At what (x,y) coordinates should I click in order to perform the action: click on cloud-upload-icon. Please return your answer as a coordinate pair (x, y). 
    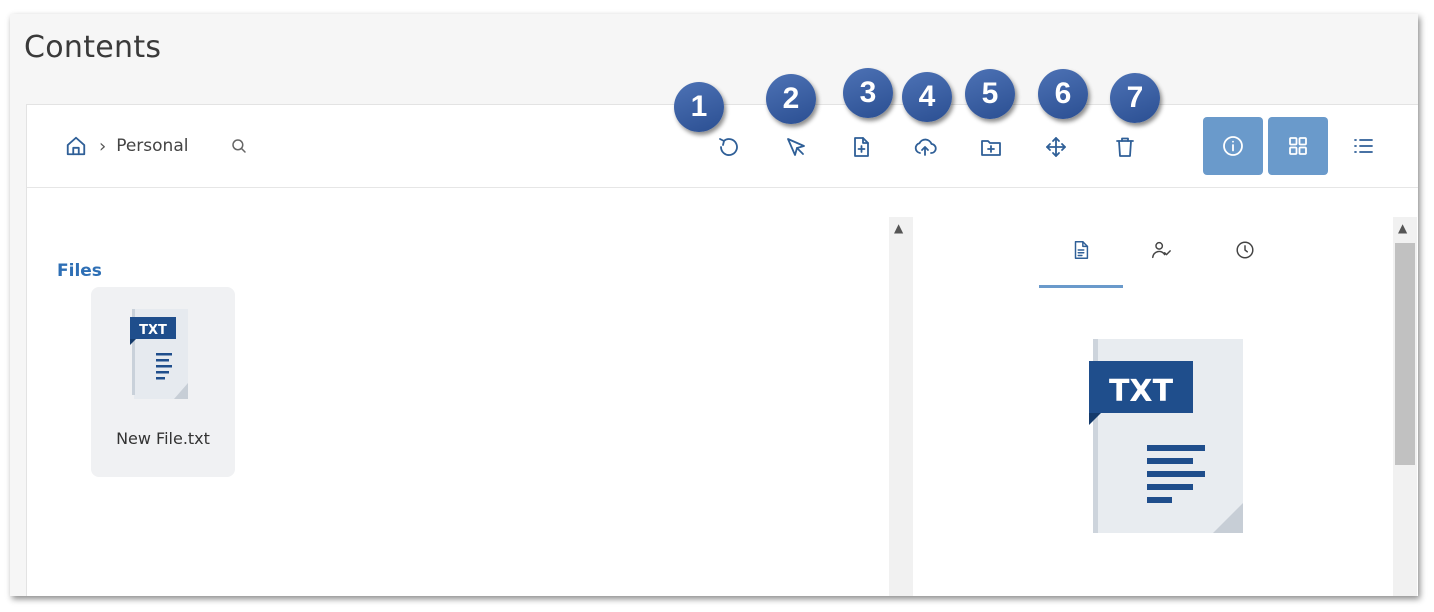
    Looking at the image, I should click on (925, 147).